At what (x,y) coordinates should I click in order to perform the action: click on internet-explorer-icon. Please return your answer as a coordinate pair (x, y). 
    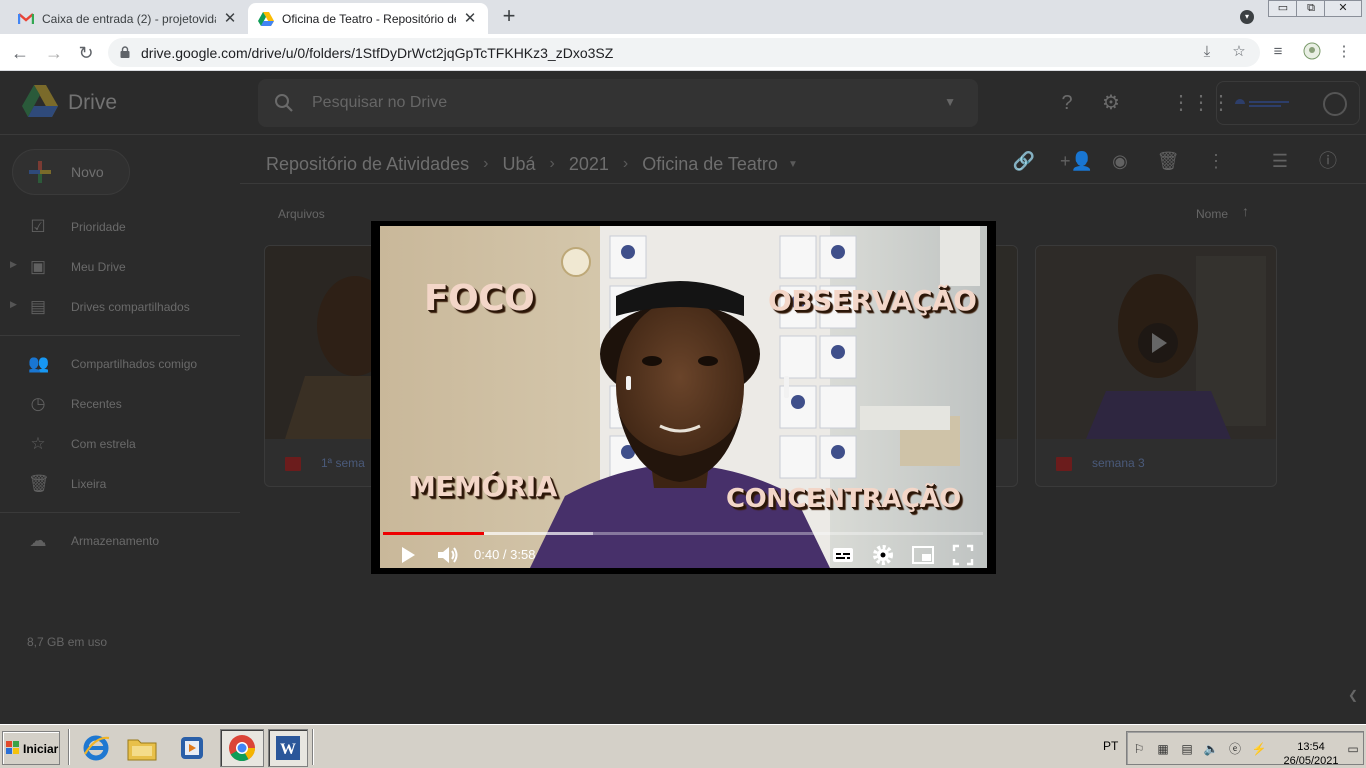
    Looking at the image, I should click on (96, 748).